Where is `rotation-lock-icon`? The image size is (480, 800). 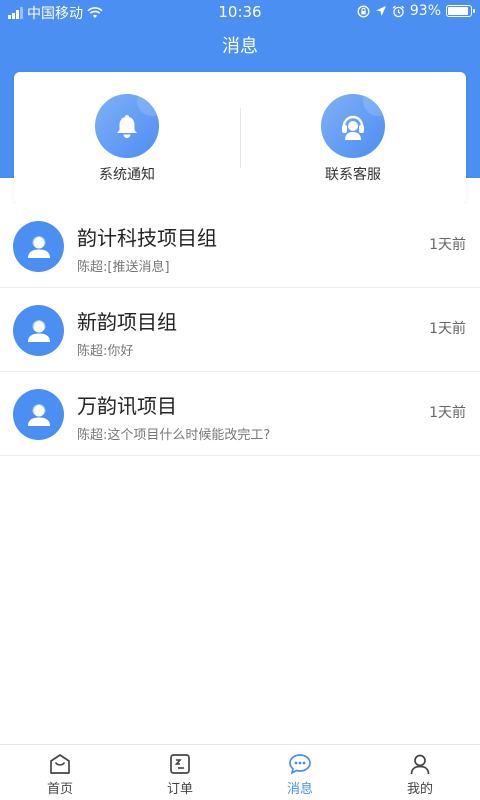 rotation-lock-icon is located at coordinates (363, 11).